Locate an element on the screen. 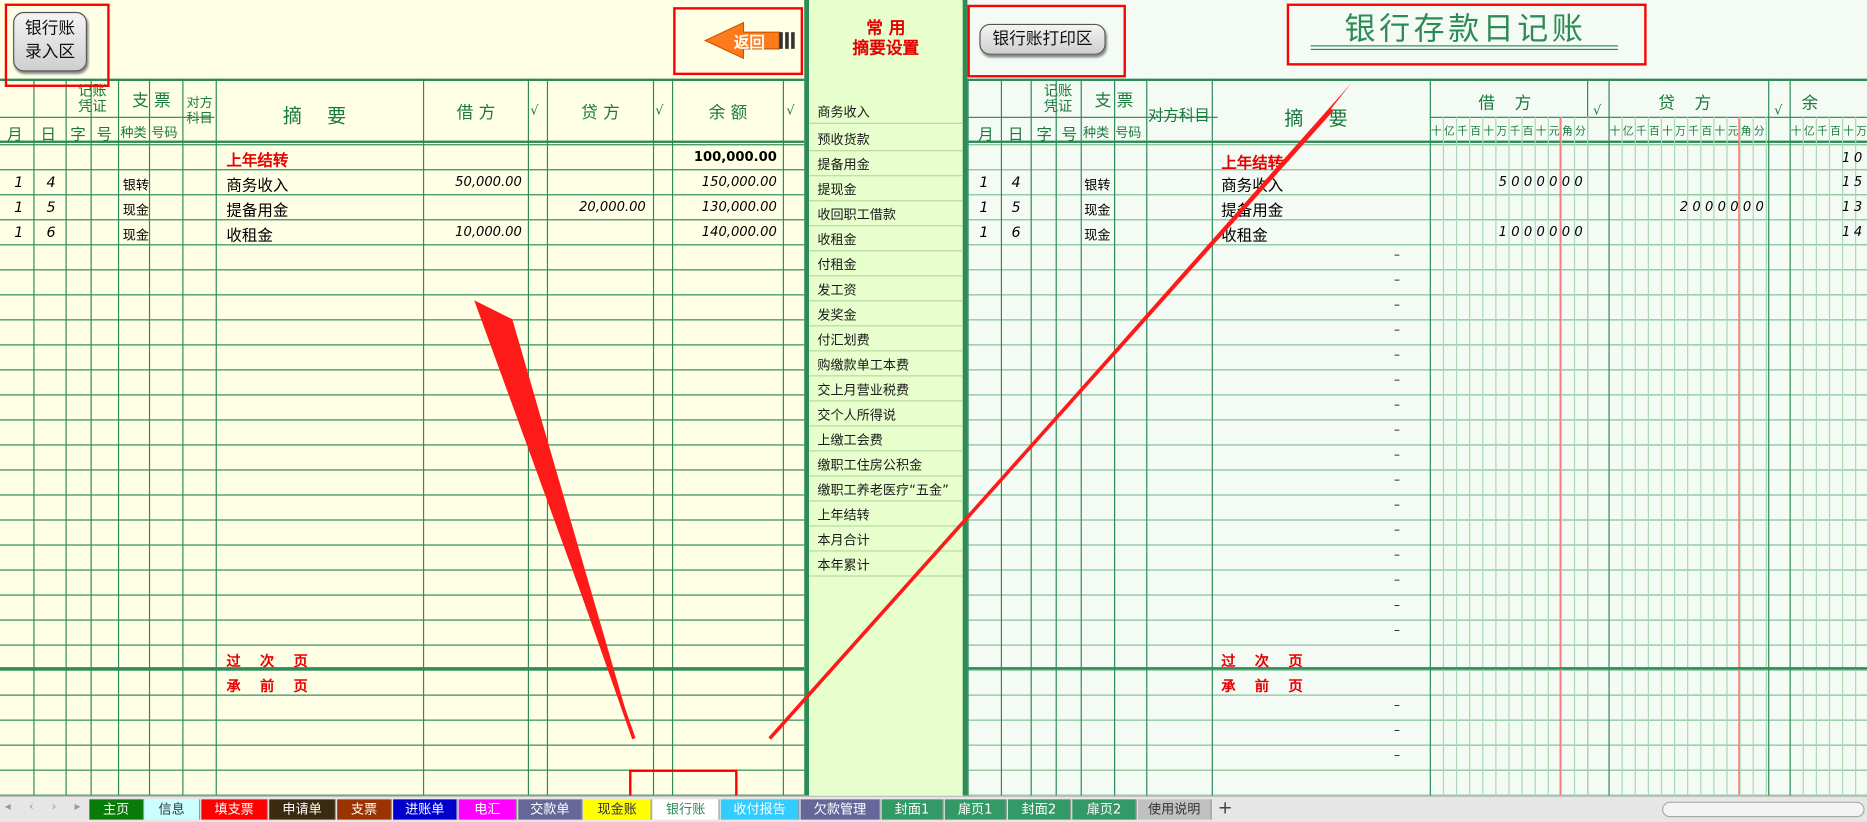 This screenshot has width=1867, height=822. horizontal-scrollbar is located at coordinates (1763, 809).